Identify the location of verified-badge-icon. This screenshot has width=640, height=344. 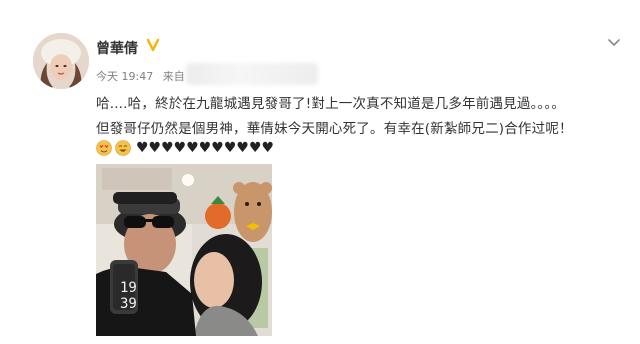
(153, 45).